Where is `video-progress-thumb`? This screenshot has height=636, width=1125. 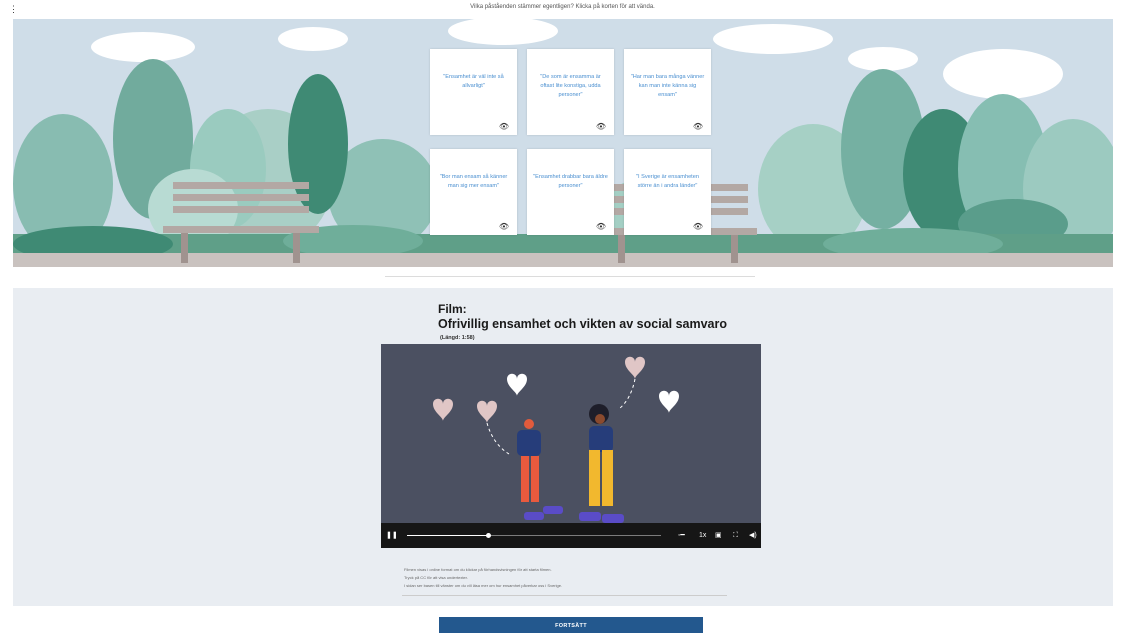 video-progress-thumb is located at coordinates (489, 535).